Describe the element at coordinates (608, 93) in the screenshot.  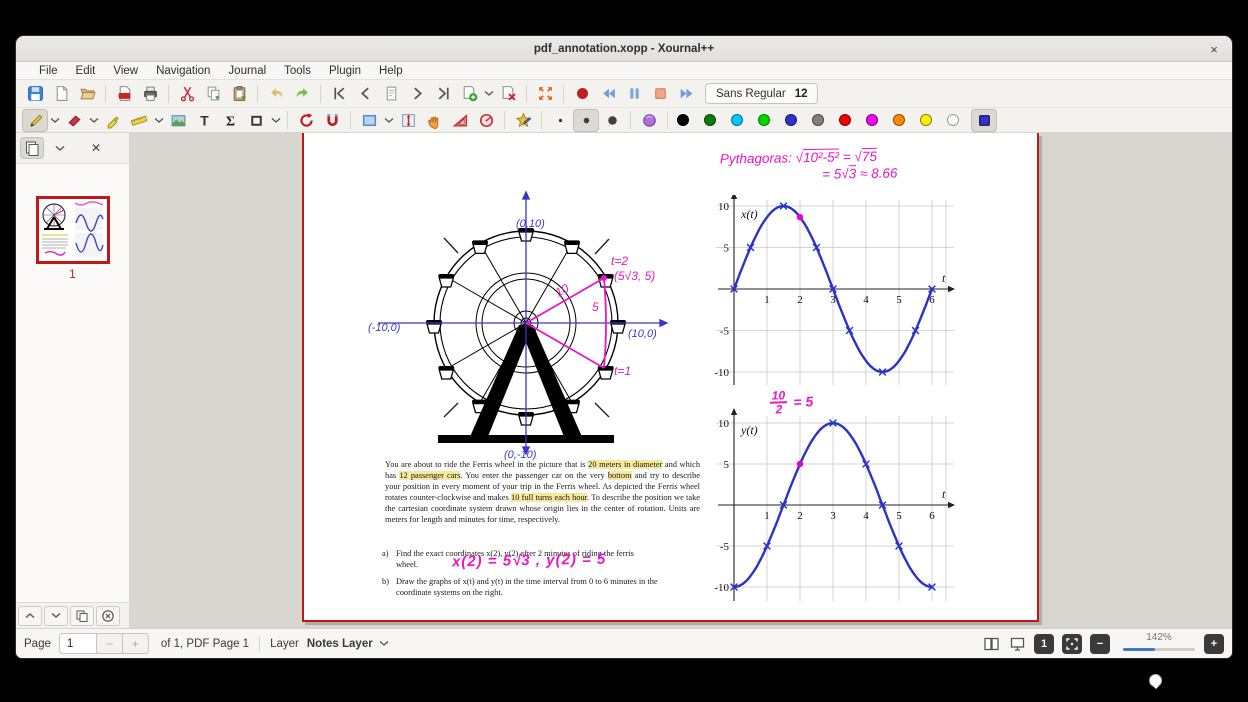
I see `rewind-button` at that location.